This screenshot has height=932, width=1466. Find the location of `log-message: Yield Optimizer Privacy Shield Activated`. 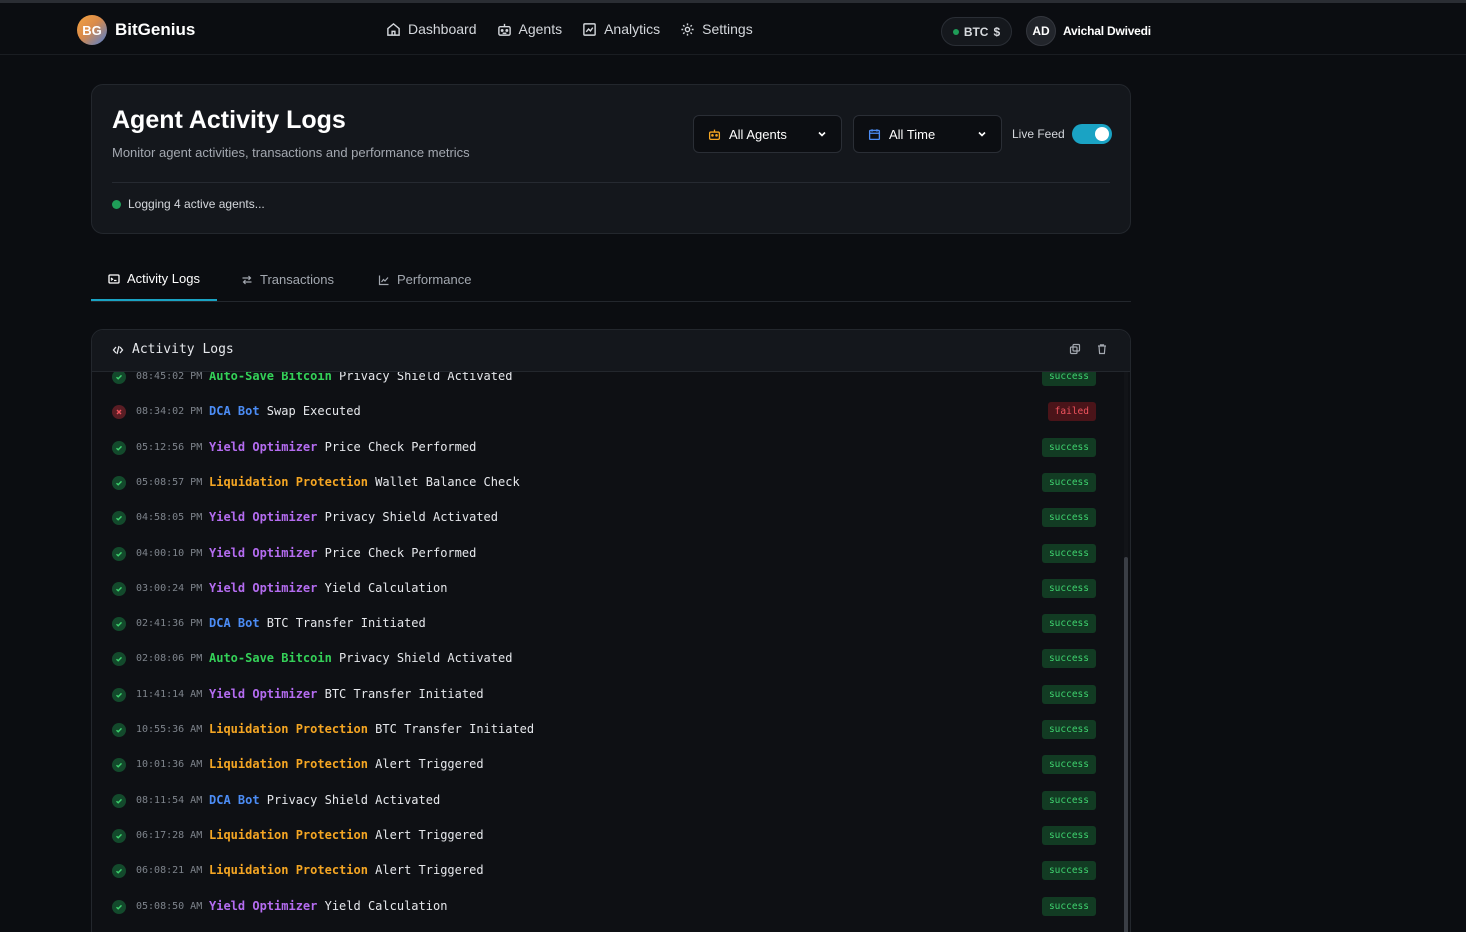

log-message: Yield Optimizer Privacy Shield Activated is located at coordinates (353, 517).